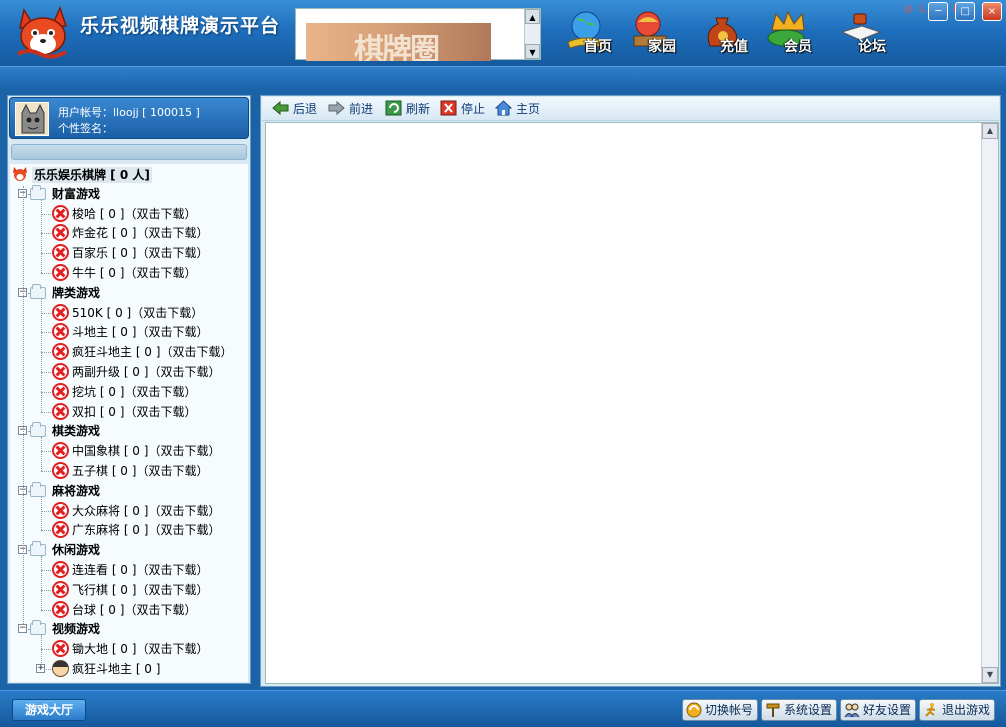 Image resolution: width=1006 pixels, height=727 pixels. I want to click on search-bar, so click(129, 152).